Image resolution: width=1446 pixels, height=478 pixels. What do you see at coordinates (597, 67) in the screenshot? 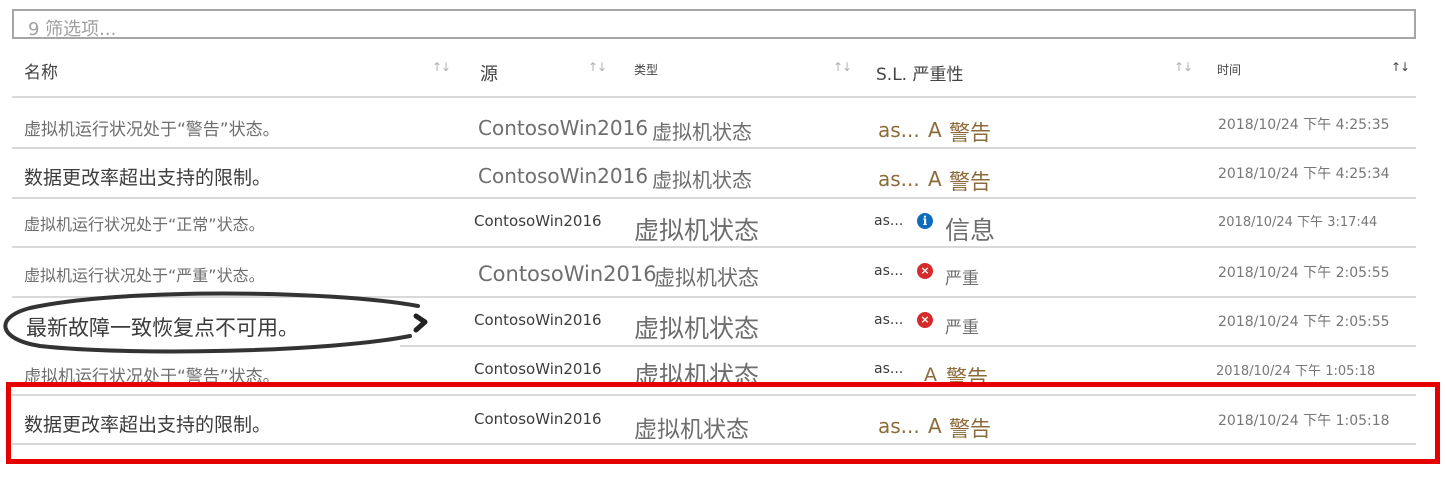
I see `sort-source-icon: ↑↓` at bounding box center [597, 67].